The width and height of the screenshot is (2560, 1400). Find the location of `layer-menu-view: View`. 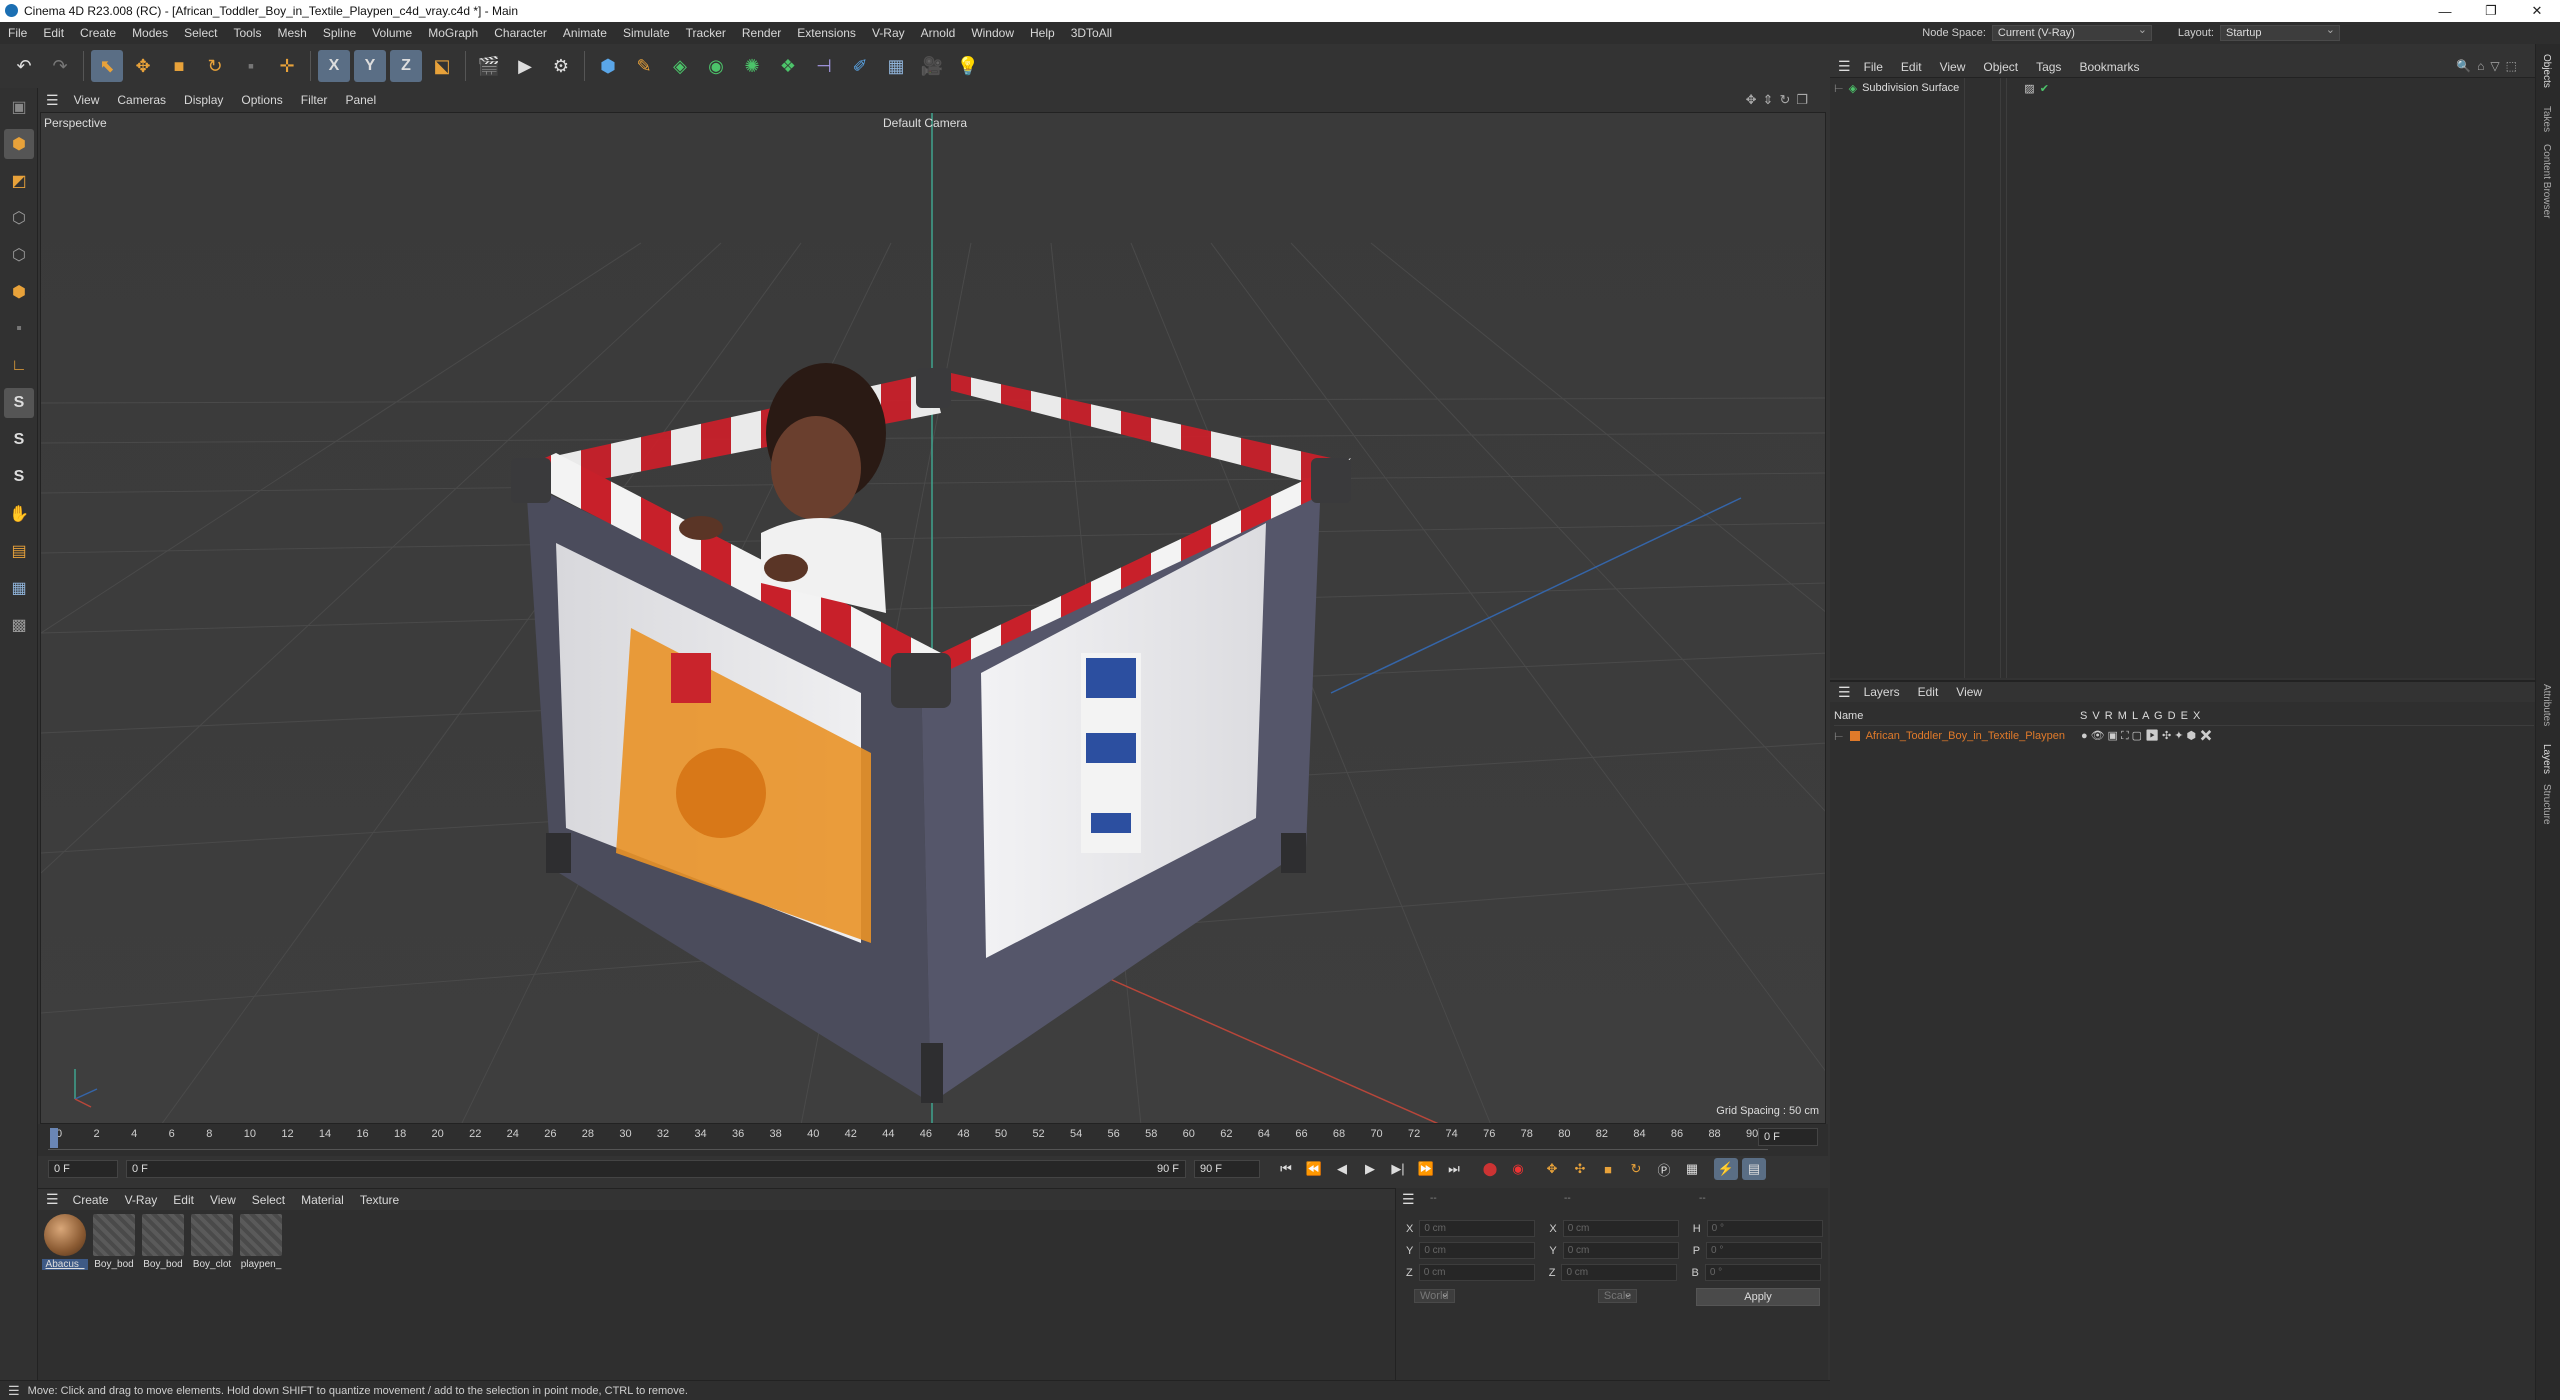

layer-menu-view: View is located at coordinates (1969, 692).